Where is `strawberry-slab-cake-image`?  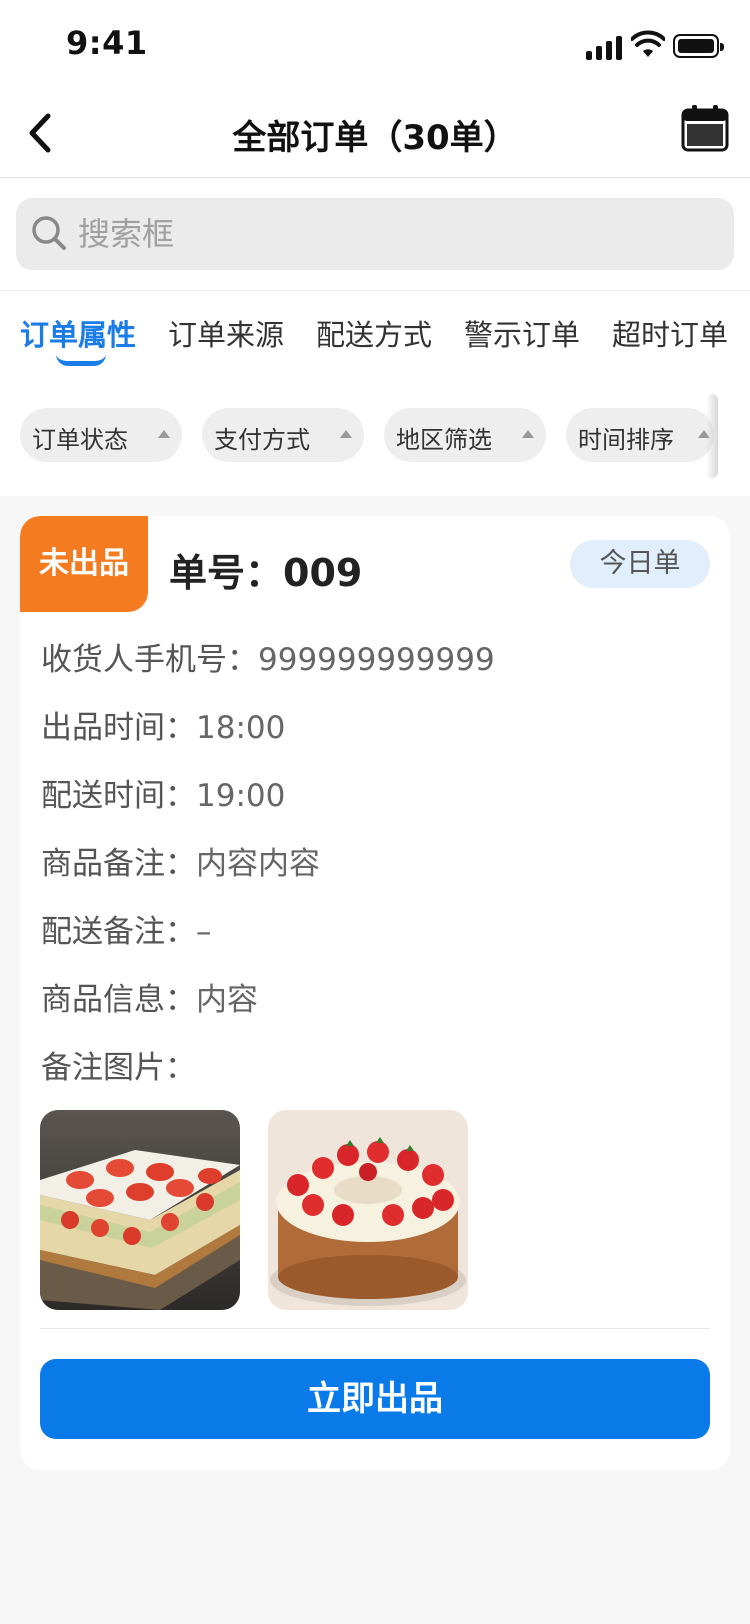
strawberry-slab-cake-image is located at coordinates (140, 1210).